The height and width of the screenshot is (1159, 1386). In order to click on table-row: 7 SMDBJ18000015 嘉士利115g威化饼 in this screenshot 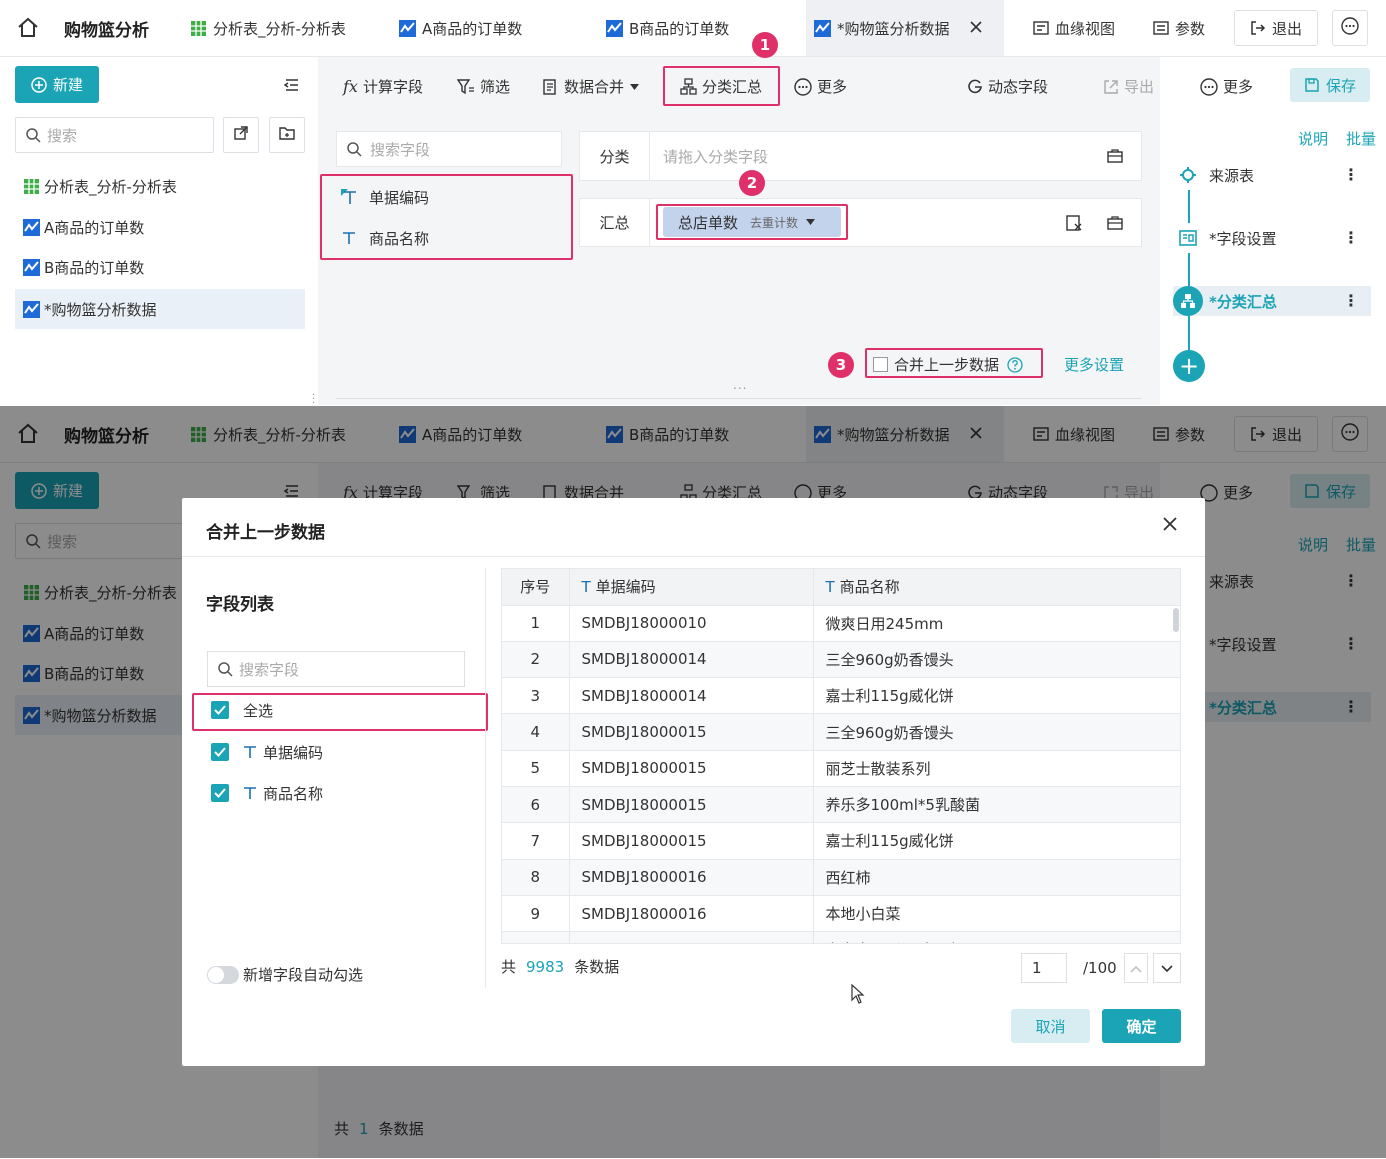, I will do `click(841, 841)`.